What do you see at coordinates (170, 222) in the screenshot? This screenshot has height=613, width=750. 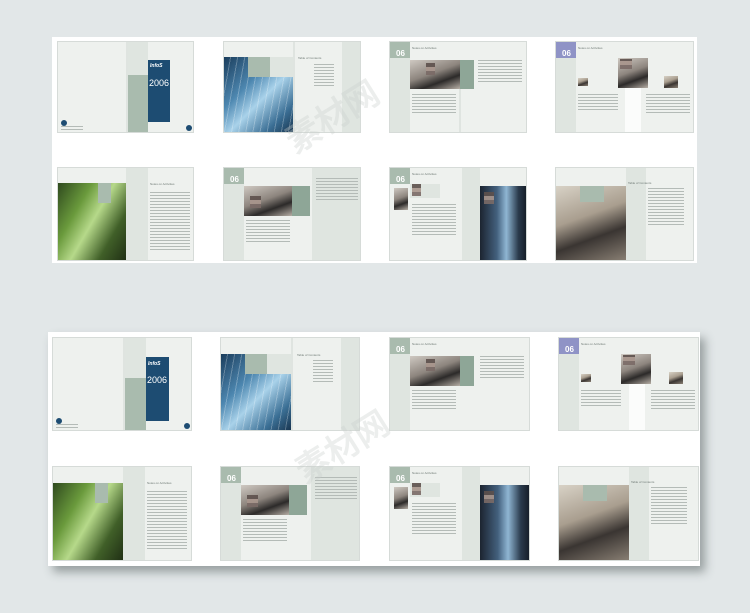 I see `intro-body` at bounding box center [170, 222].